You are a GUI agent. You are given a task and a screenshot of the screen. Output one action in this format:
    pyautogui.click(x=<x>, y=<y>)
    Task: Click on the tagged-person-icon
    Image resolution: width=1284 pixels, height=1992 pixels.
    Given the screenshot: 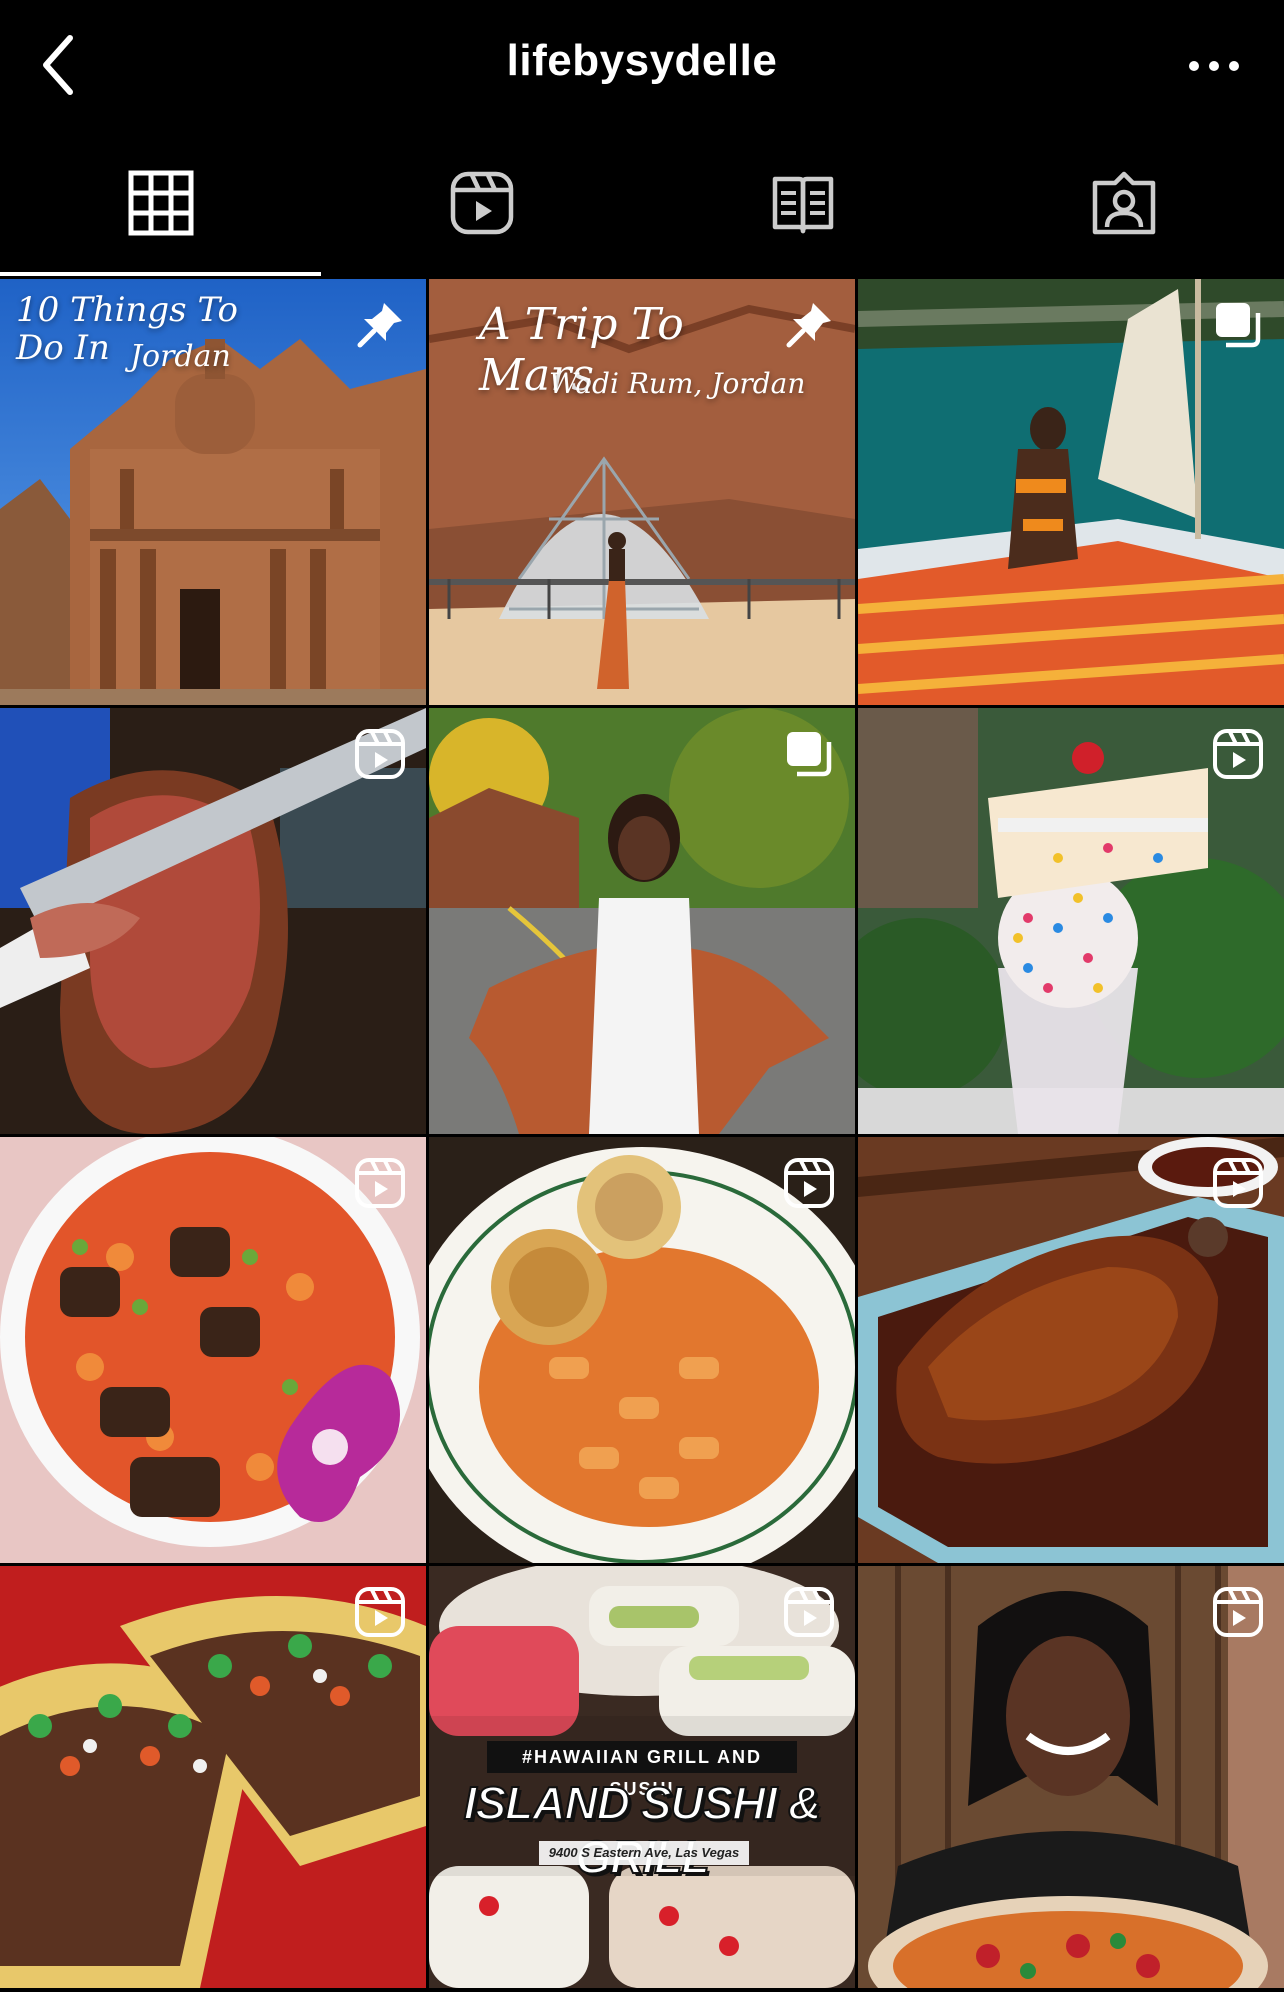 What is the action you would take?
    pyautogui.click(x=1123, y=203)
    